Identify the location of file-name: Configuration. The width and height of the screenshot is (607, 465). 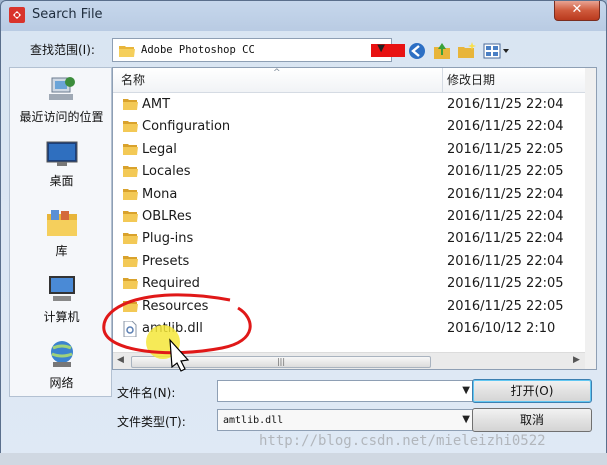
(186, 127).